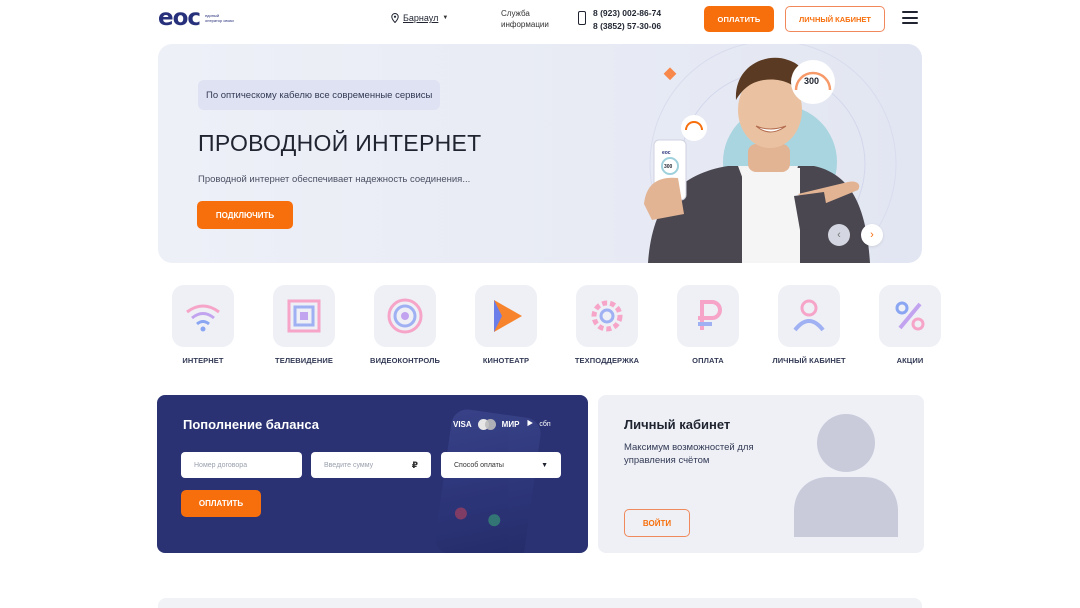  Describe the element at coordinates (510, 424) in the screenshot. I see `mir-logo: МИР` at that location.